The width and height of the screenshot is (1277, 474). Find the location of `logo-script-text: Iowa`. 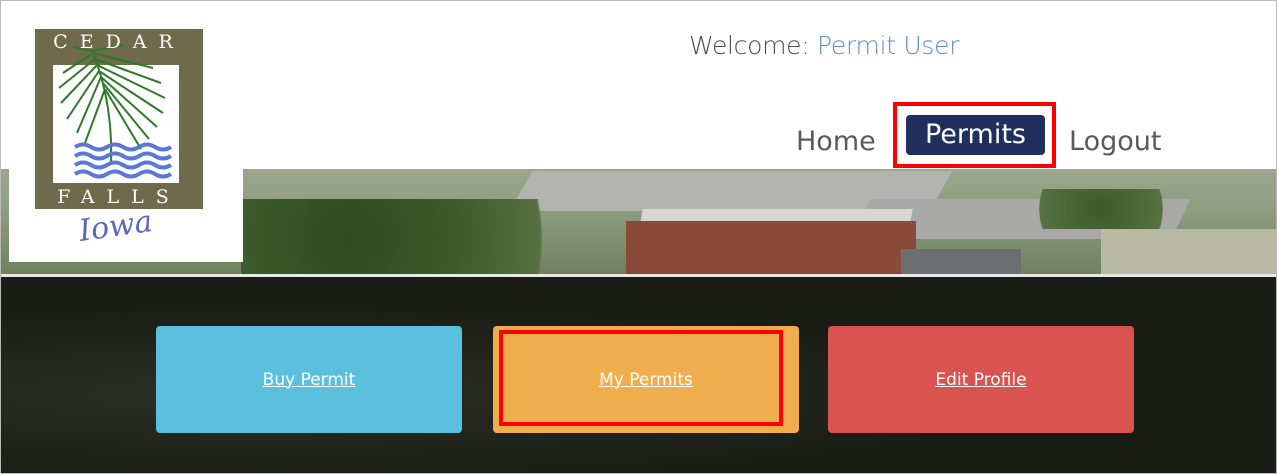

logo-script-text: Iowa is located at coordinates (115, 226).